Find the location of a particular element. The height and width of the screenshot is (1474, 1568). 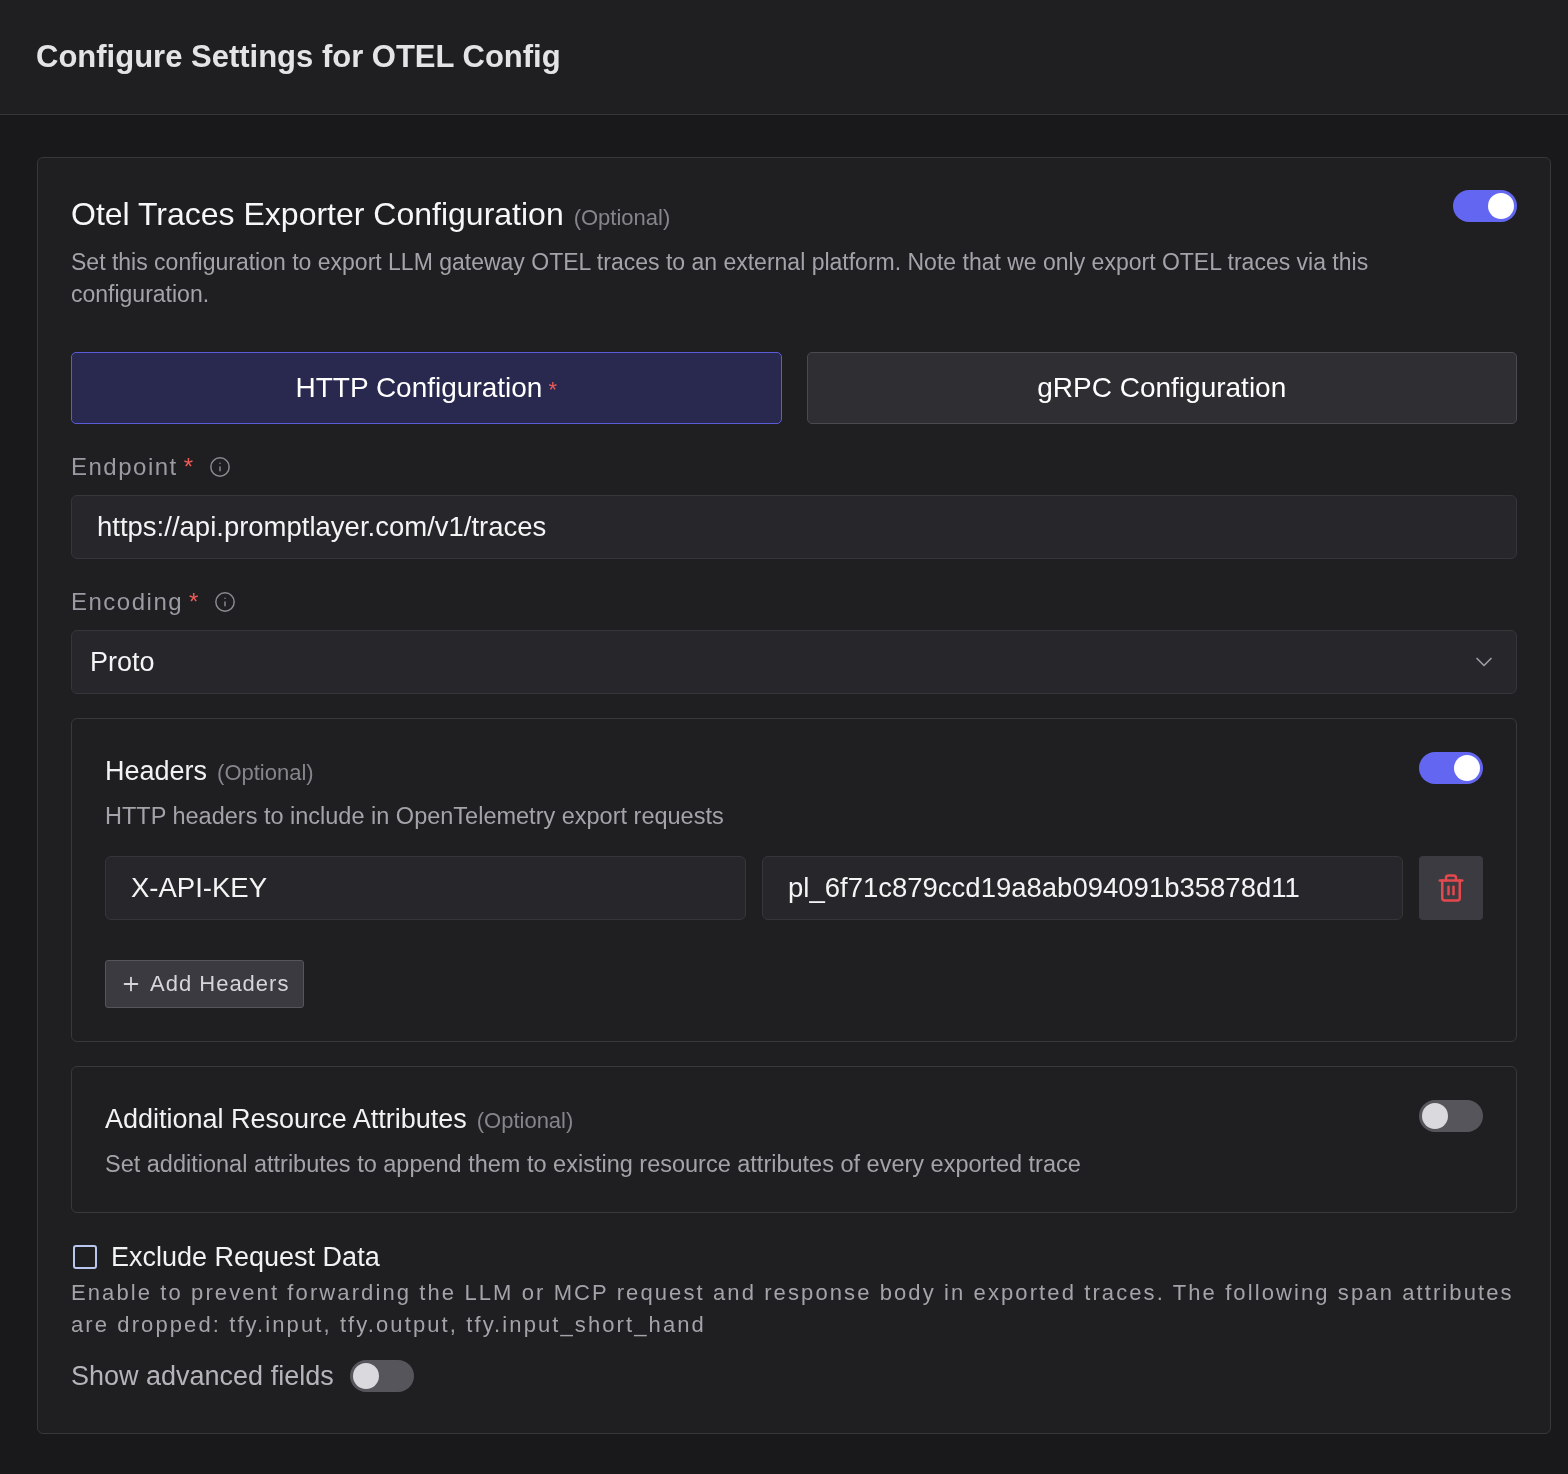

delete-button is located at coordinates (1451, 888).